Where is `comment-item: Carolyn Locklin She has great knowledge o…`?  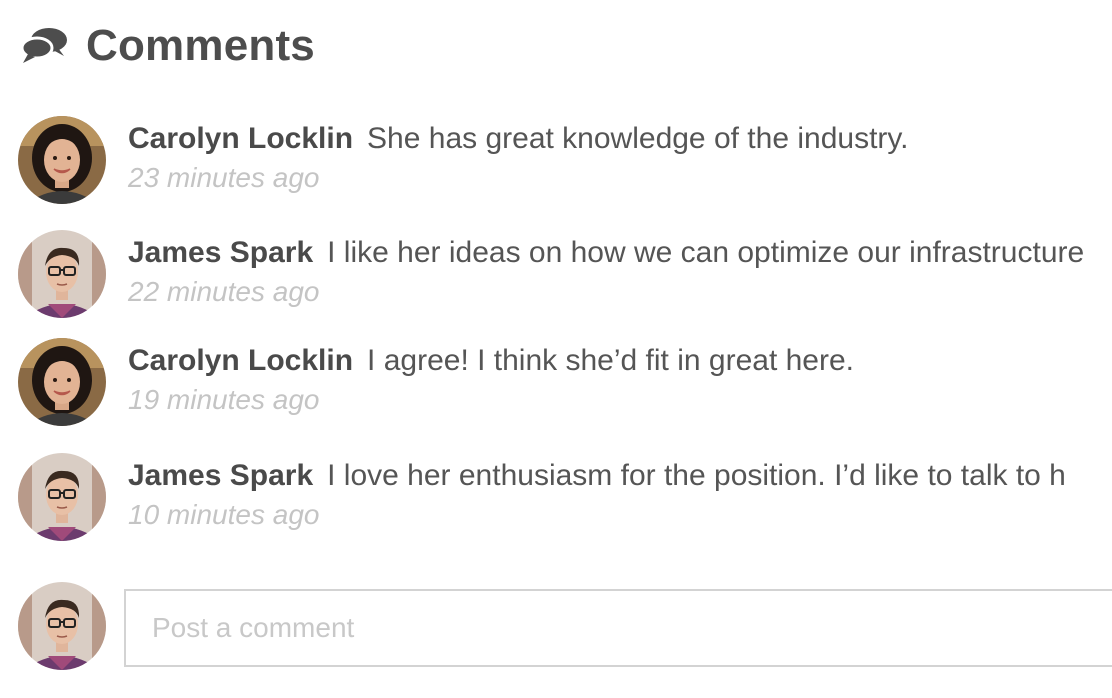
comment-item: Carolyn Locklin She has great knowledge o… is located at coordinates (565, 161).